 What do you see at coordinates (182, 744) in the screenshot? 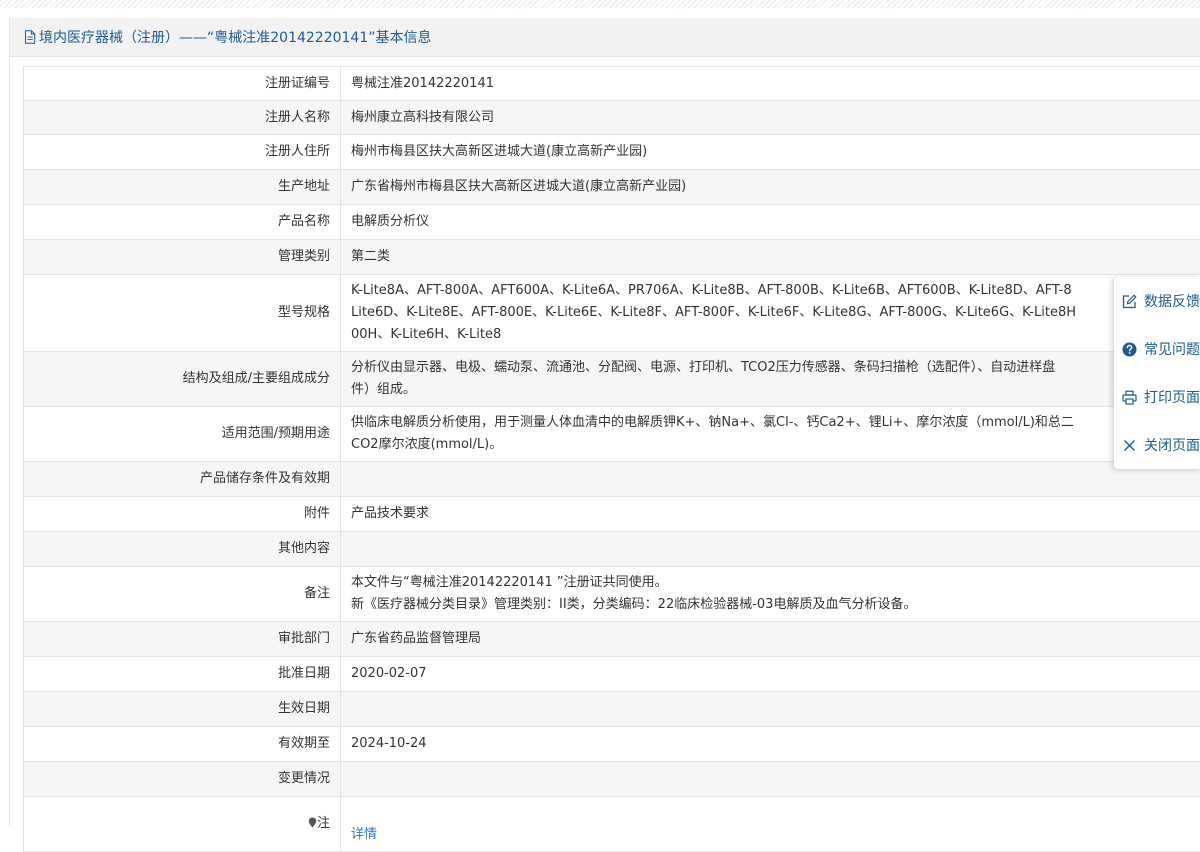
I see `row-label: 有效期至` at bounding box center [182, 744].